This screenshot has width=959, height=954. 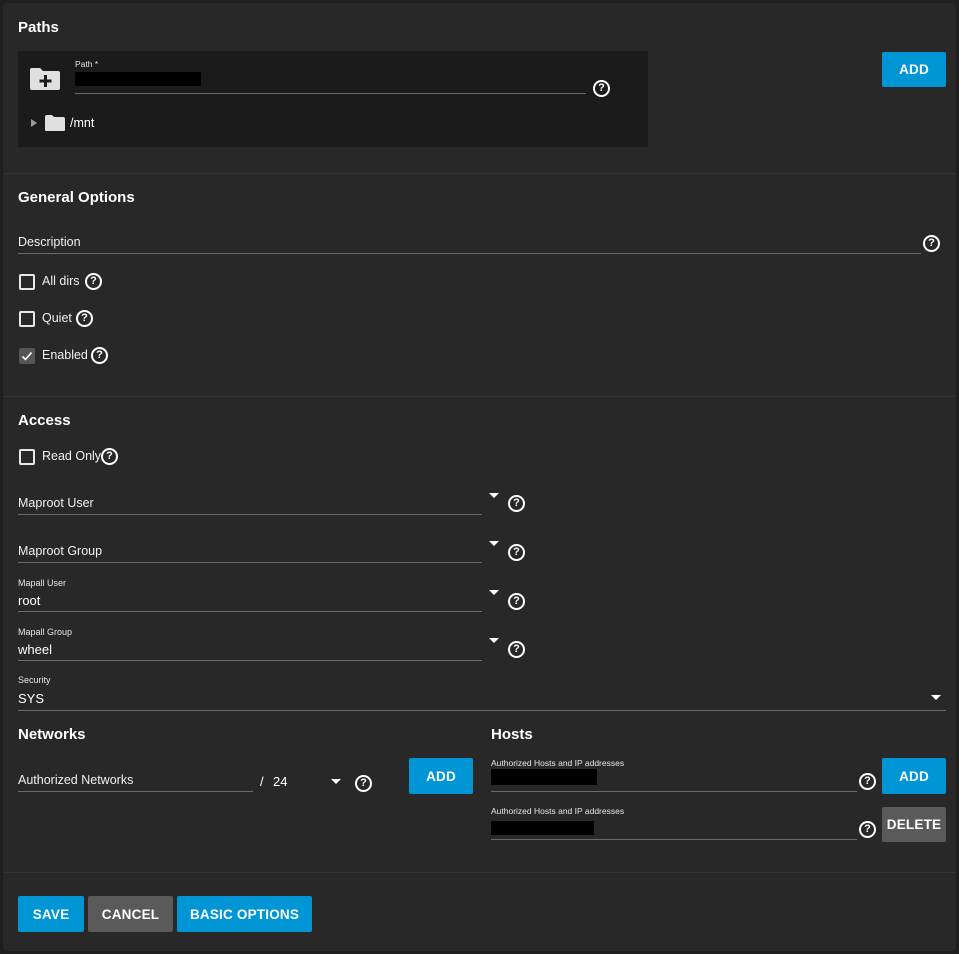 I want to click on mapall-group-label: Mapall Group, so click(x=45, y=632).